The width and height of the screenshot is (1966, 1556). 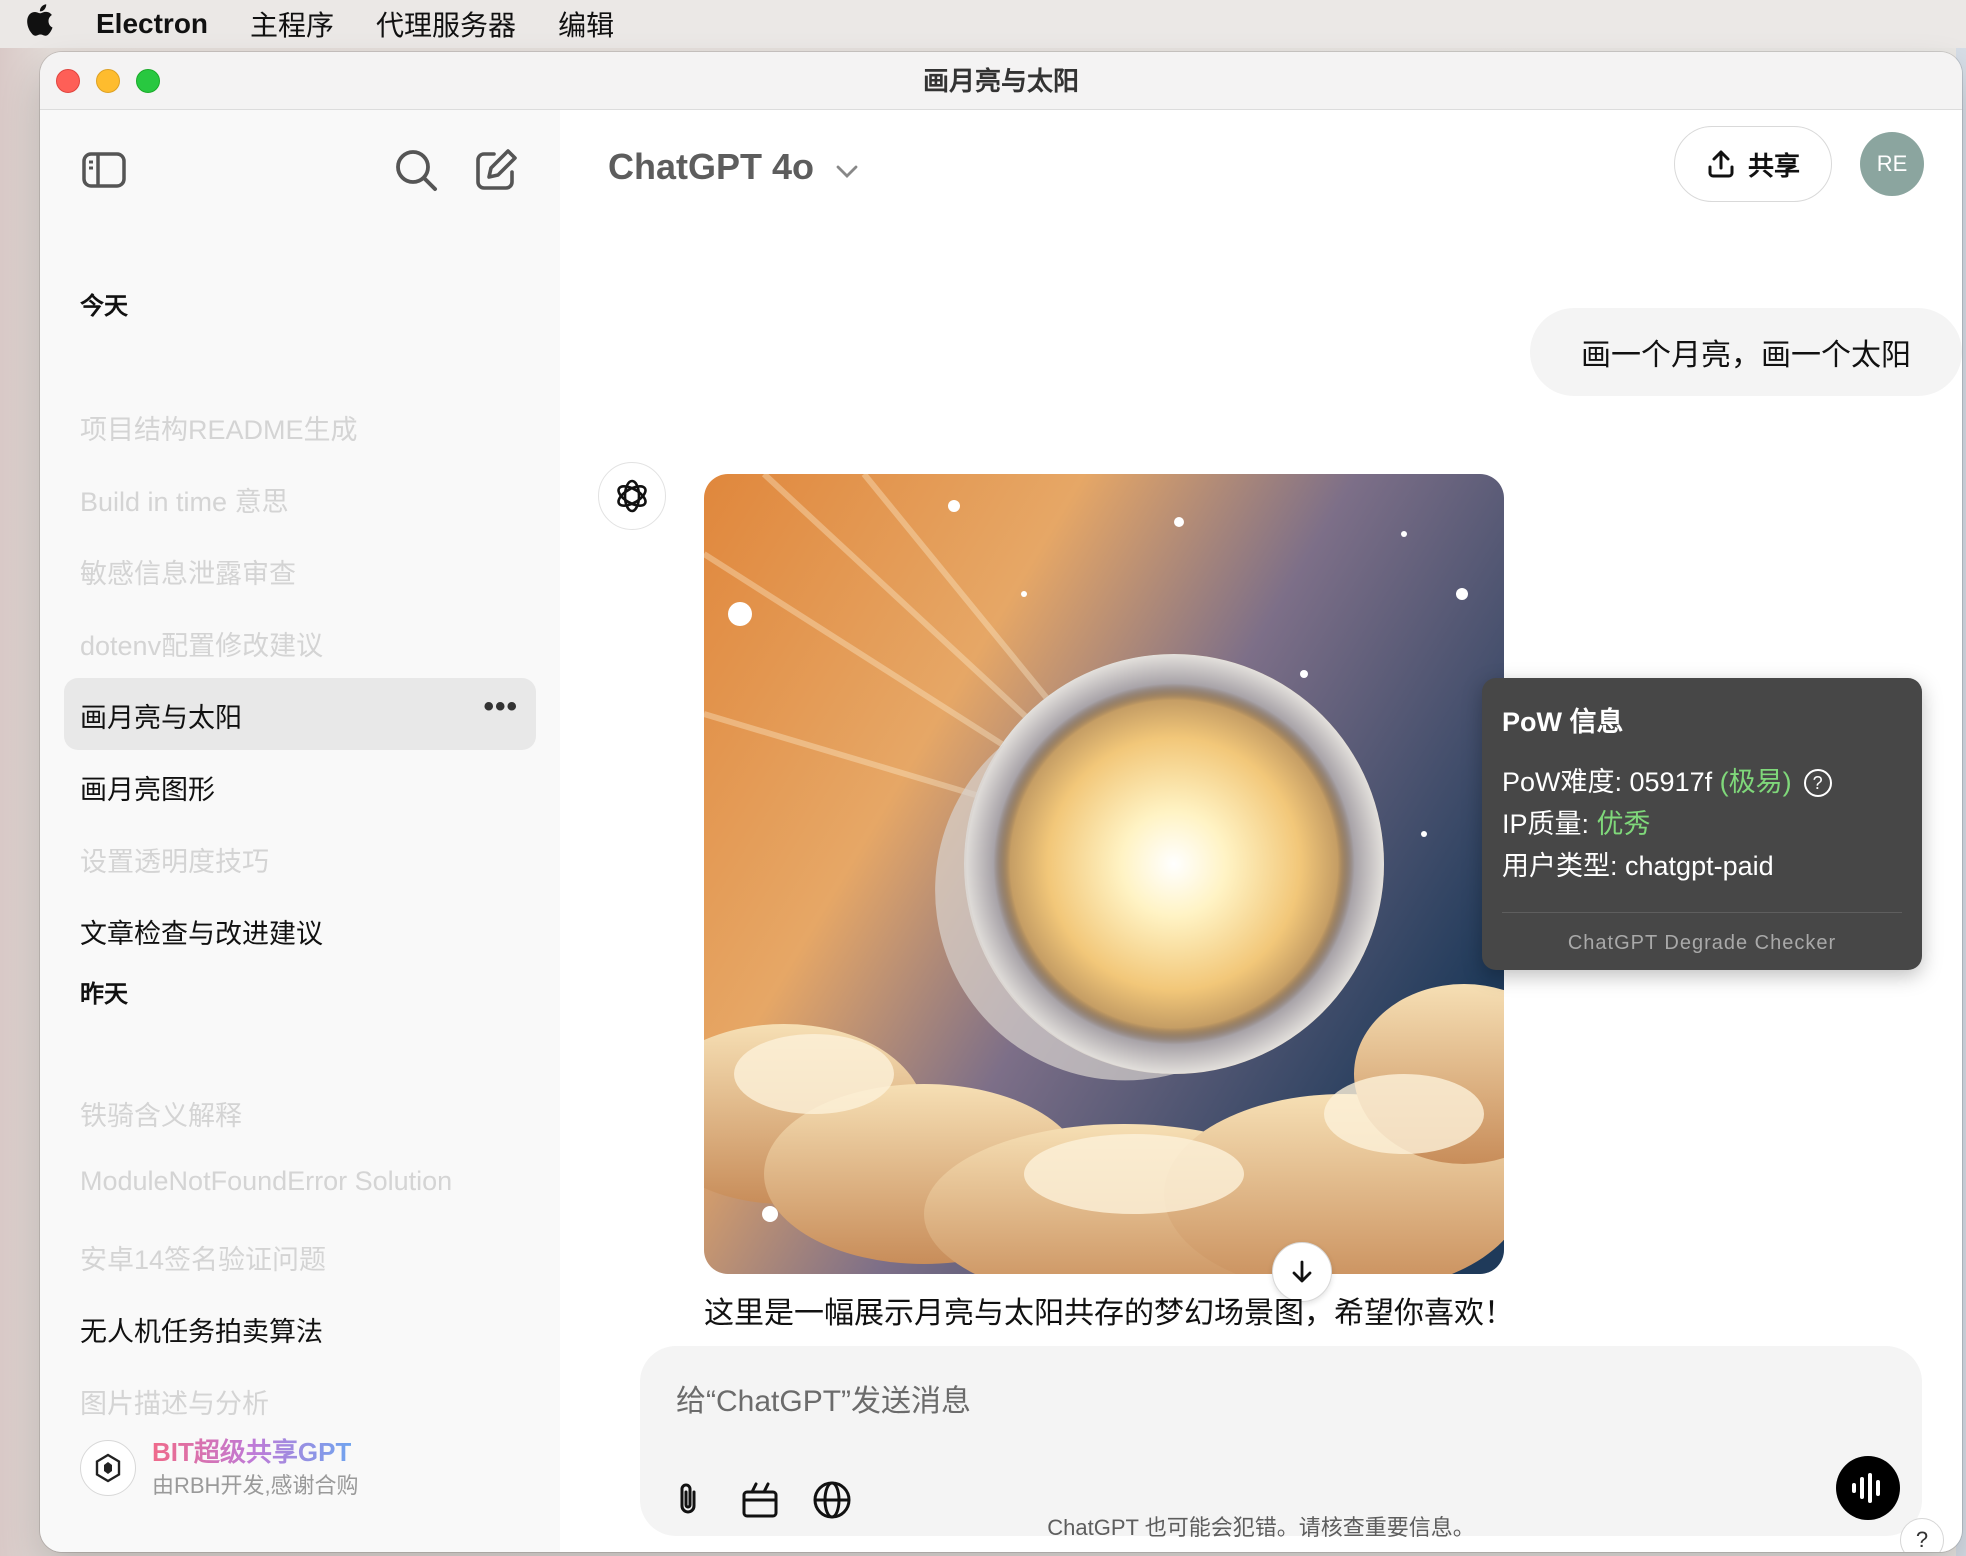 I want to click on voice-icon, so click(x=1866, y=1488).